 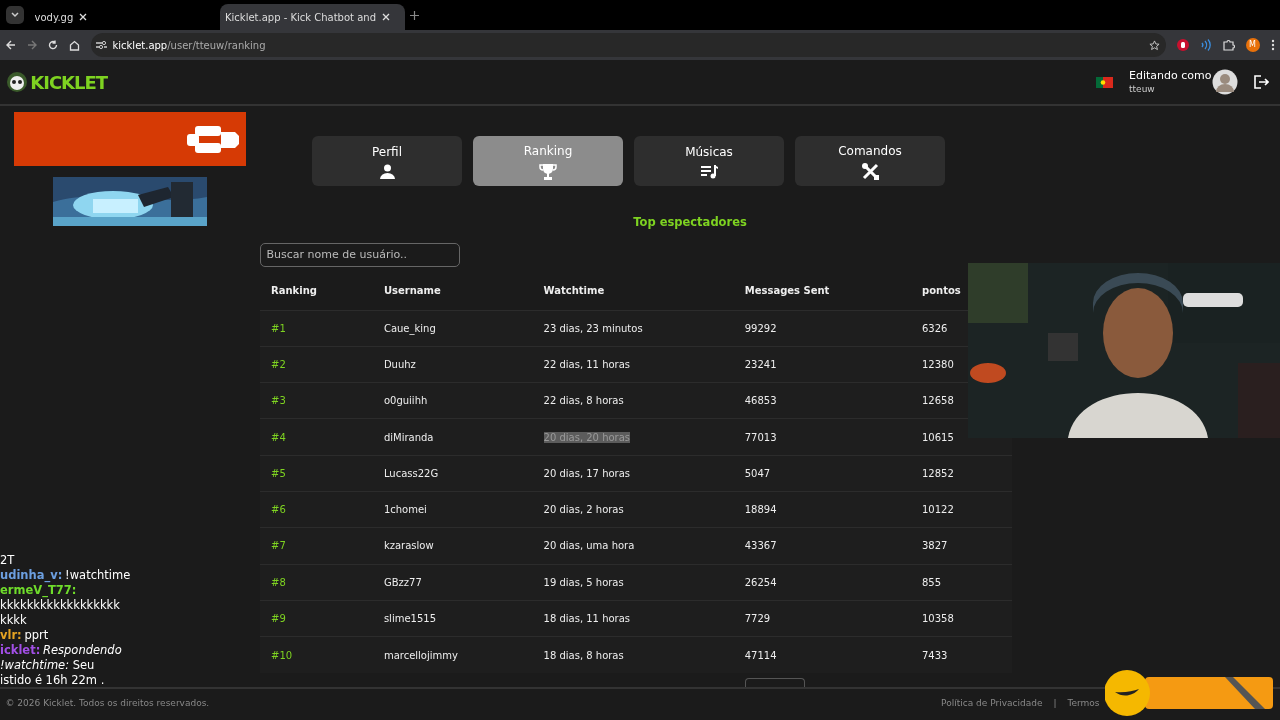 I want to click on video-camera-icon, so click(x=213, y=138).